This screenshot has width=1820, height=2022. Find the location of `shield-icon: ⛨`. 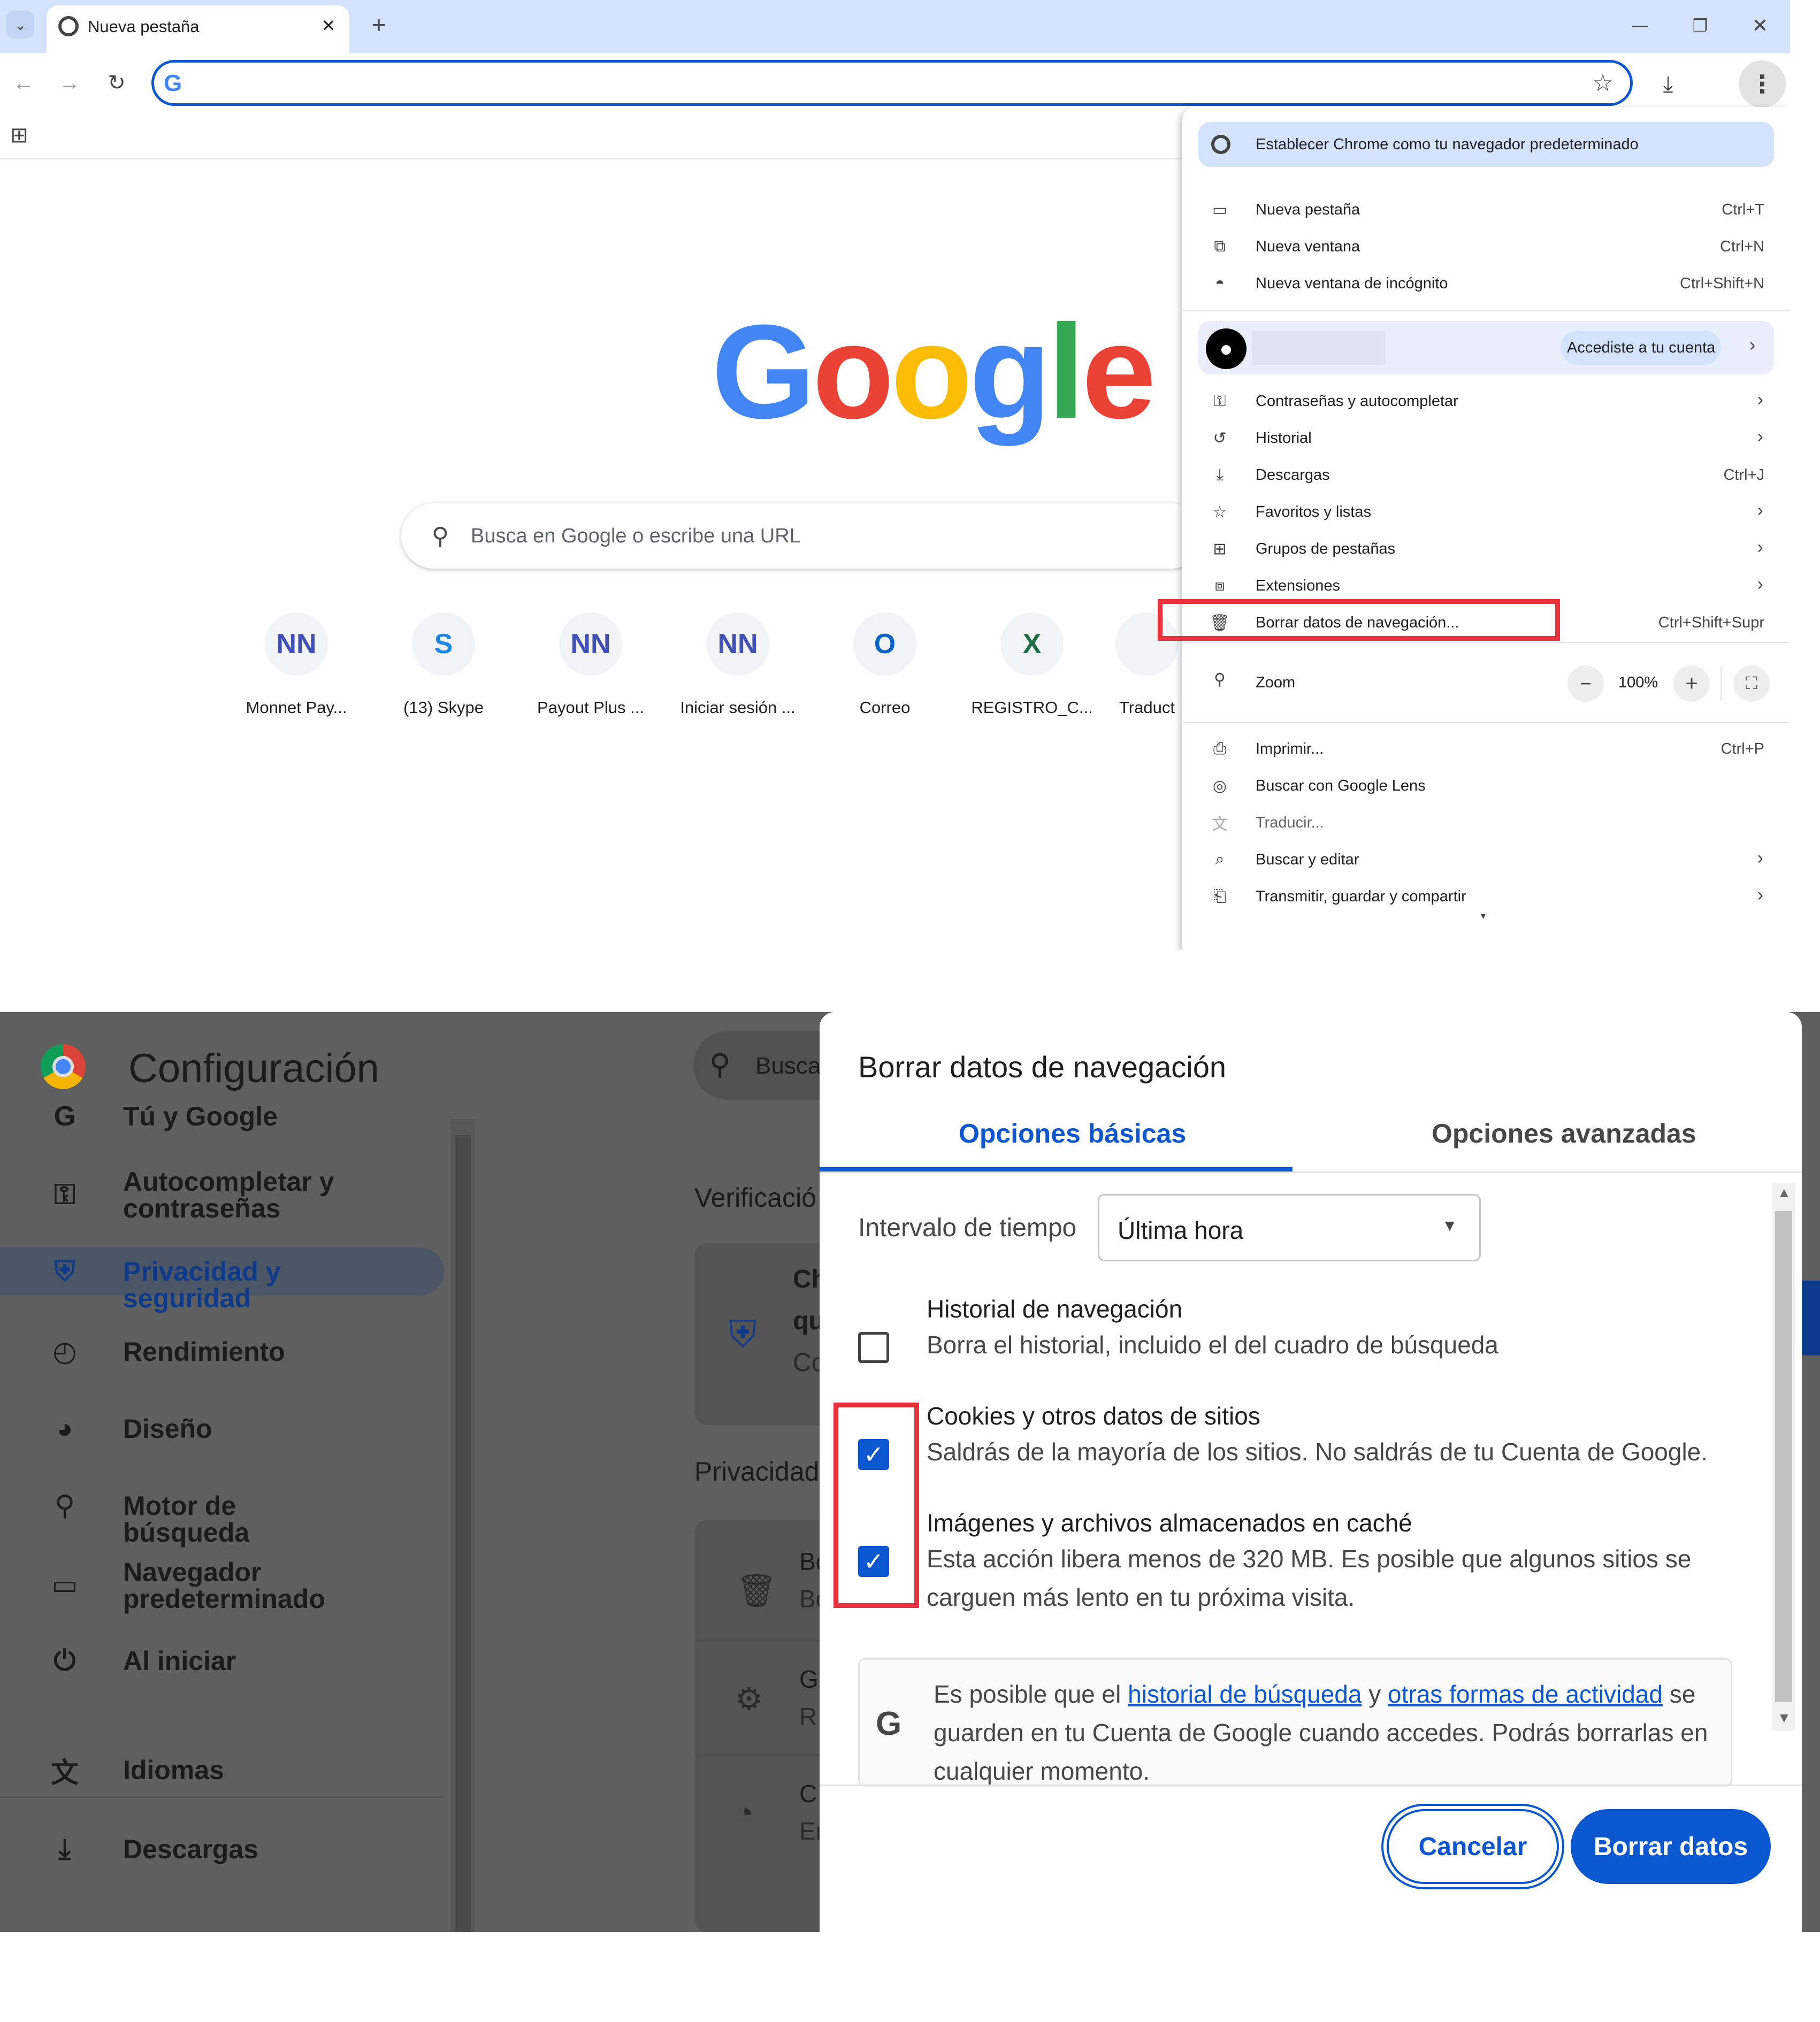

shield-icon: ⛨ is located at coordinates (743, 1334).